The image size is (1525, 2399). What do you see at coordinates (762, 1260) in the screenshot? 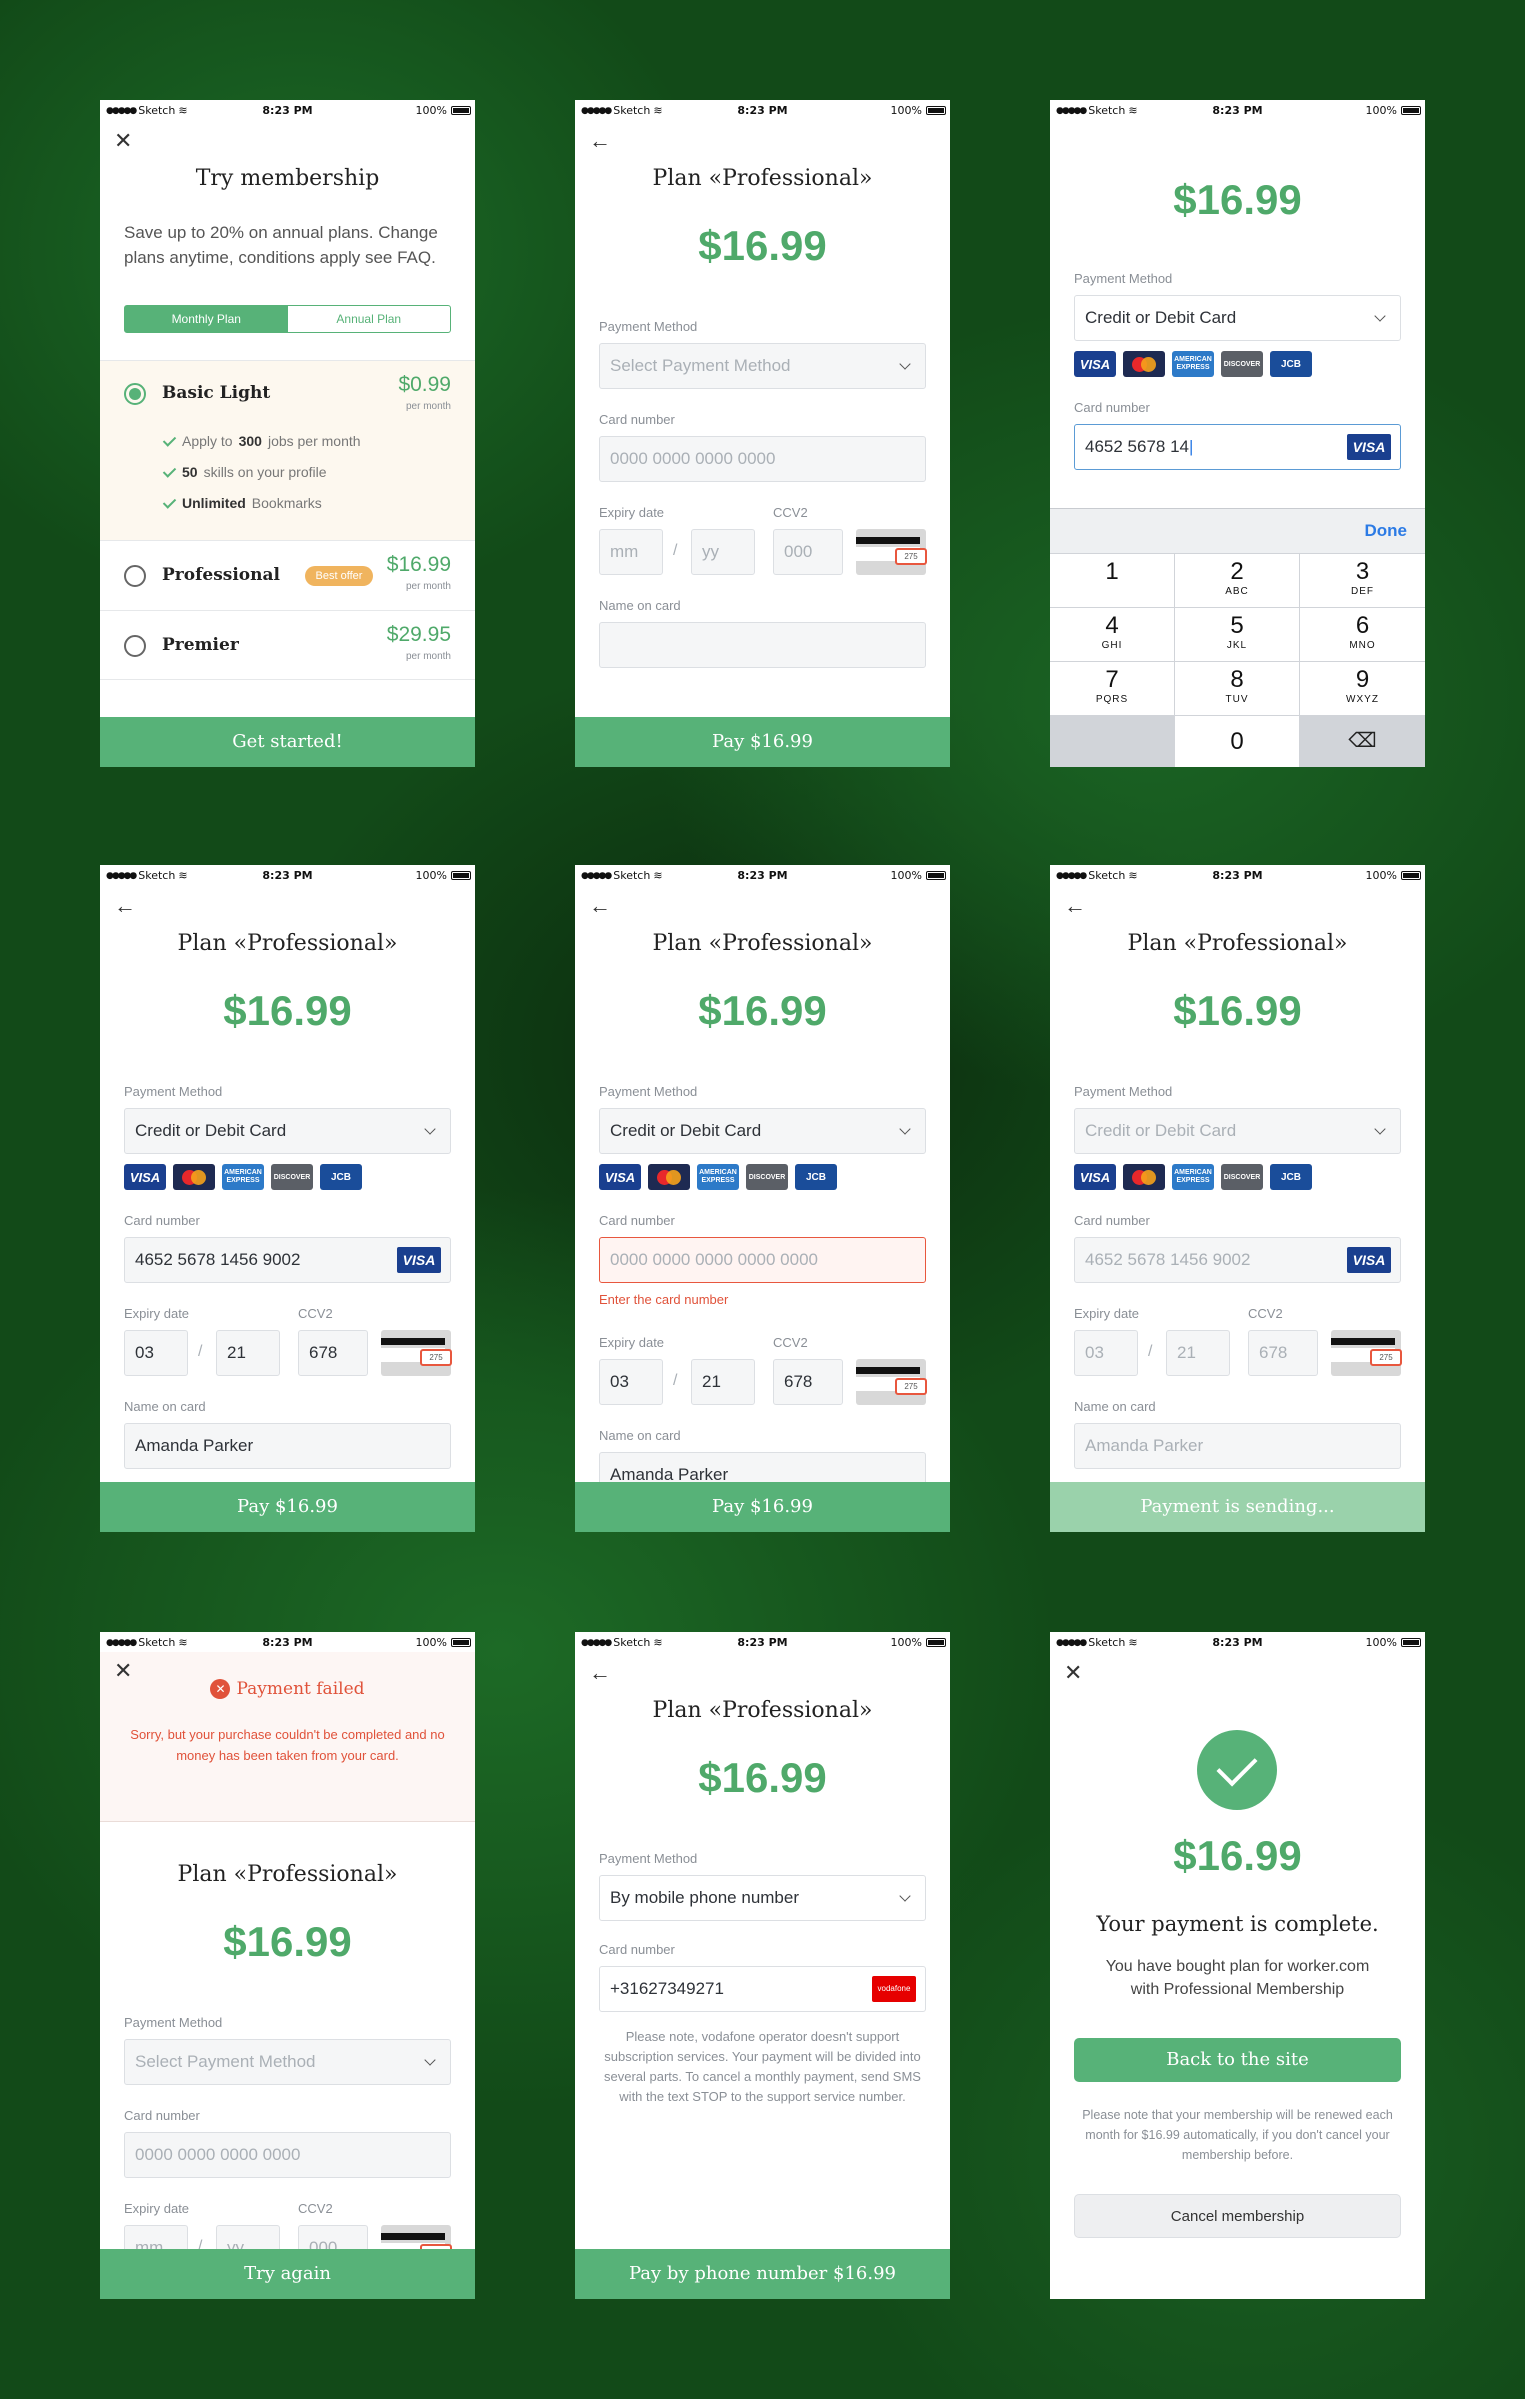
I see `card-number-input: 0000 0000 0000 0000 0000` at bounding box center [762, 1260].